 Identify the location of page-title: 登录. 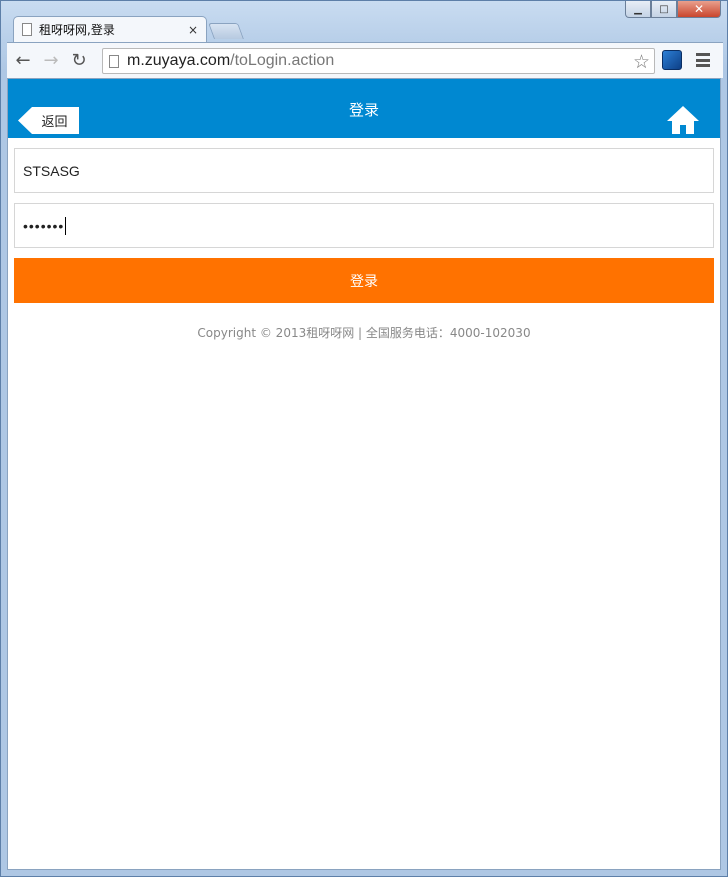
(363, 110).